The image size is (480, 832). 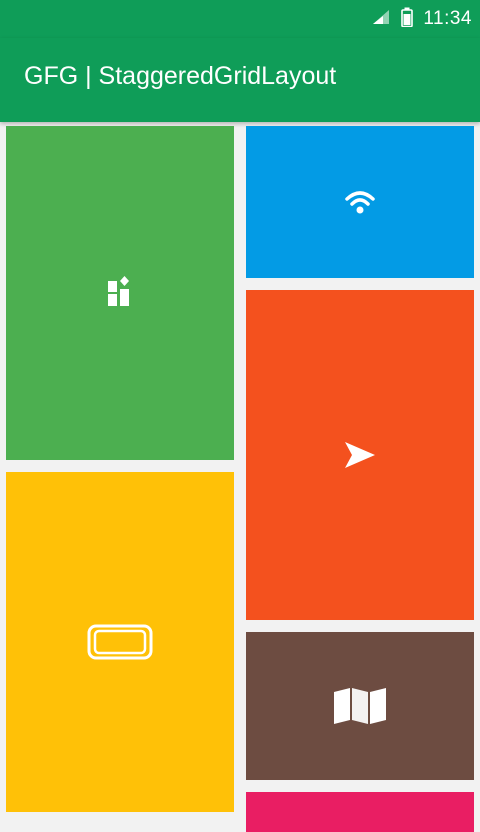 I want to click on signal-icon, so click(x=381, y=19).